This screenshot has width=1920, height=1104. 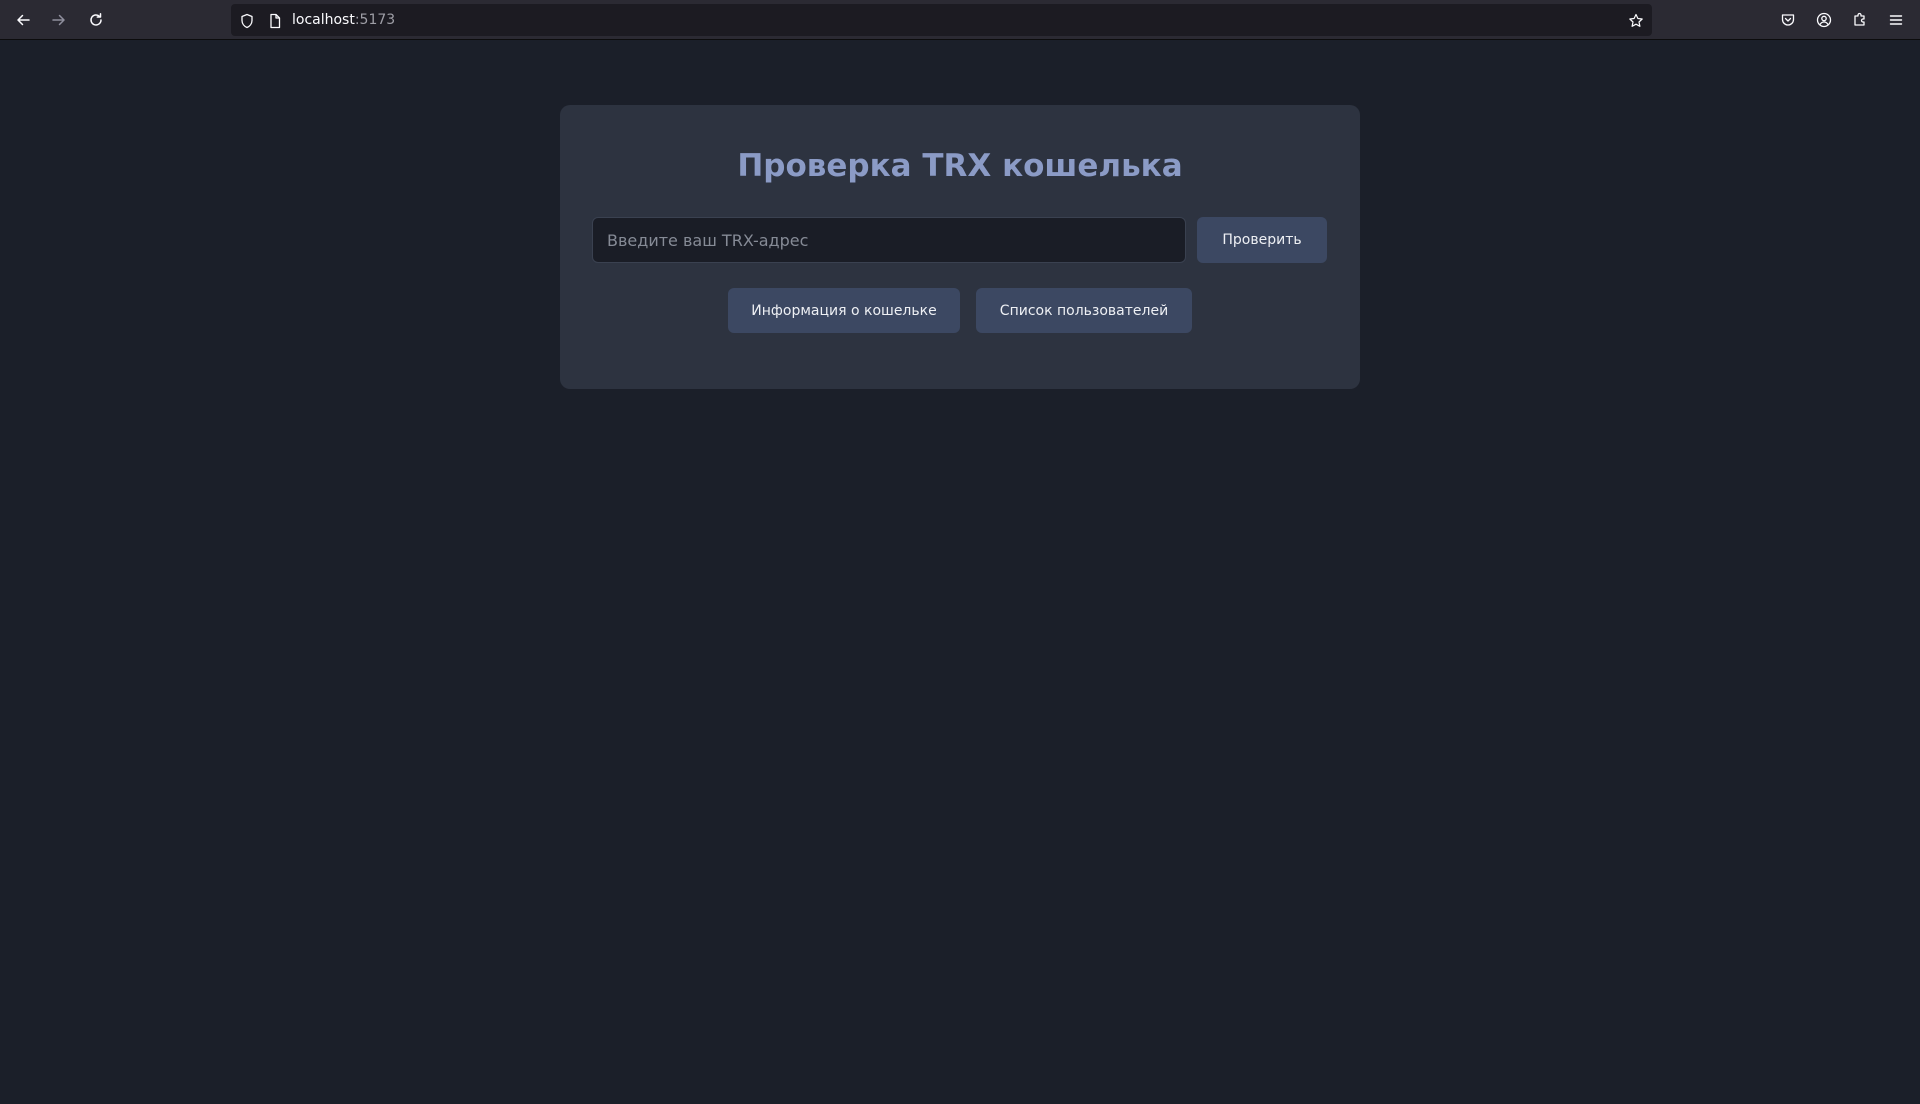 I want to click on extensions-button, so click(x=1860, y=20).